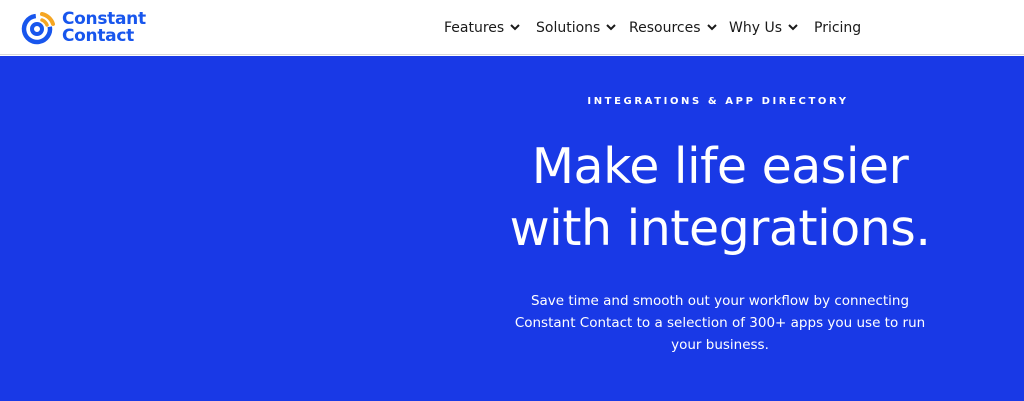 This screenshot has height=401, width=1024. I want to click on nav-item-label: Pricing, so click(838, 27).